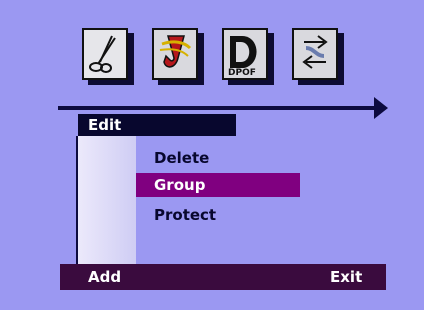 The width and height of the screenshot is (424, 310). What do you see at coordinates (346, 277) in the screenshot?
I see `exit-button: Exit` at bounding box center [346, 277].